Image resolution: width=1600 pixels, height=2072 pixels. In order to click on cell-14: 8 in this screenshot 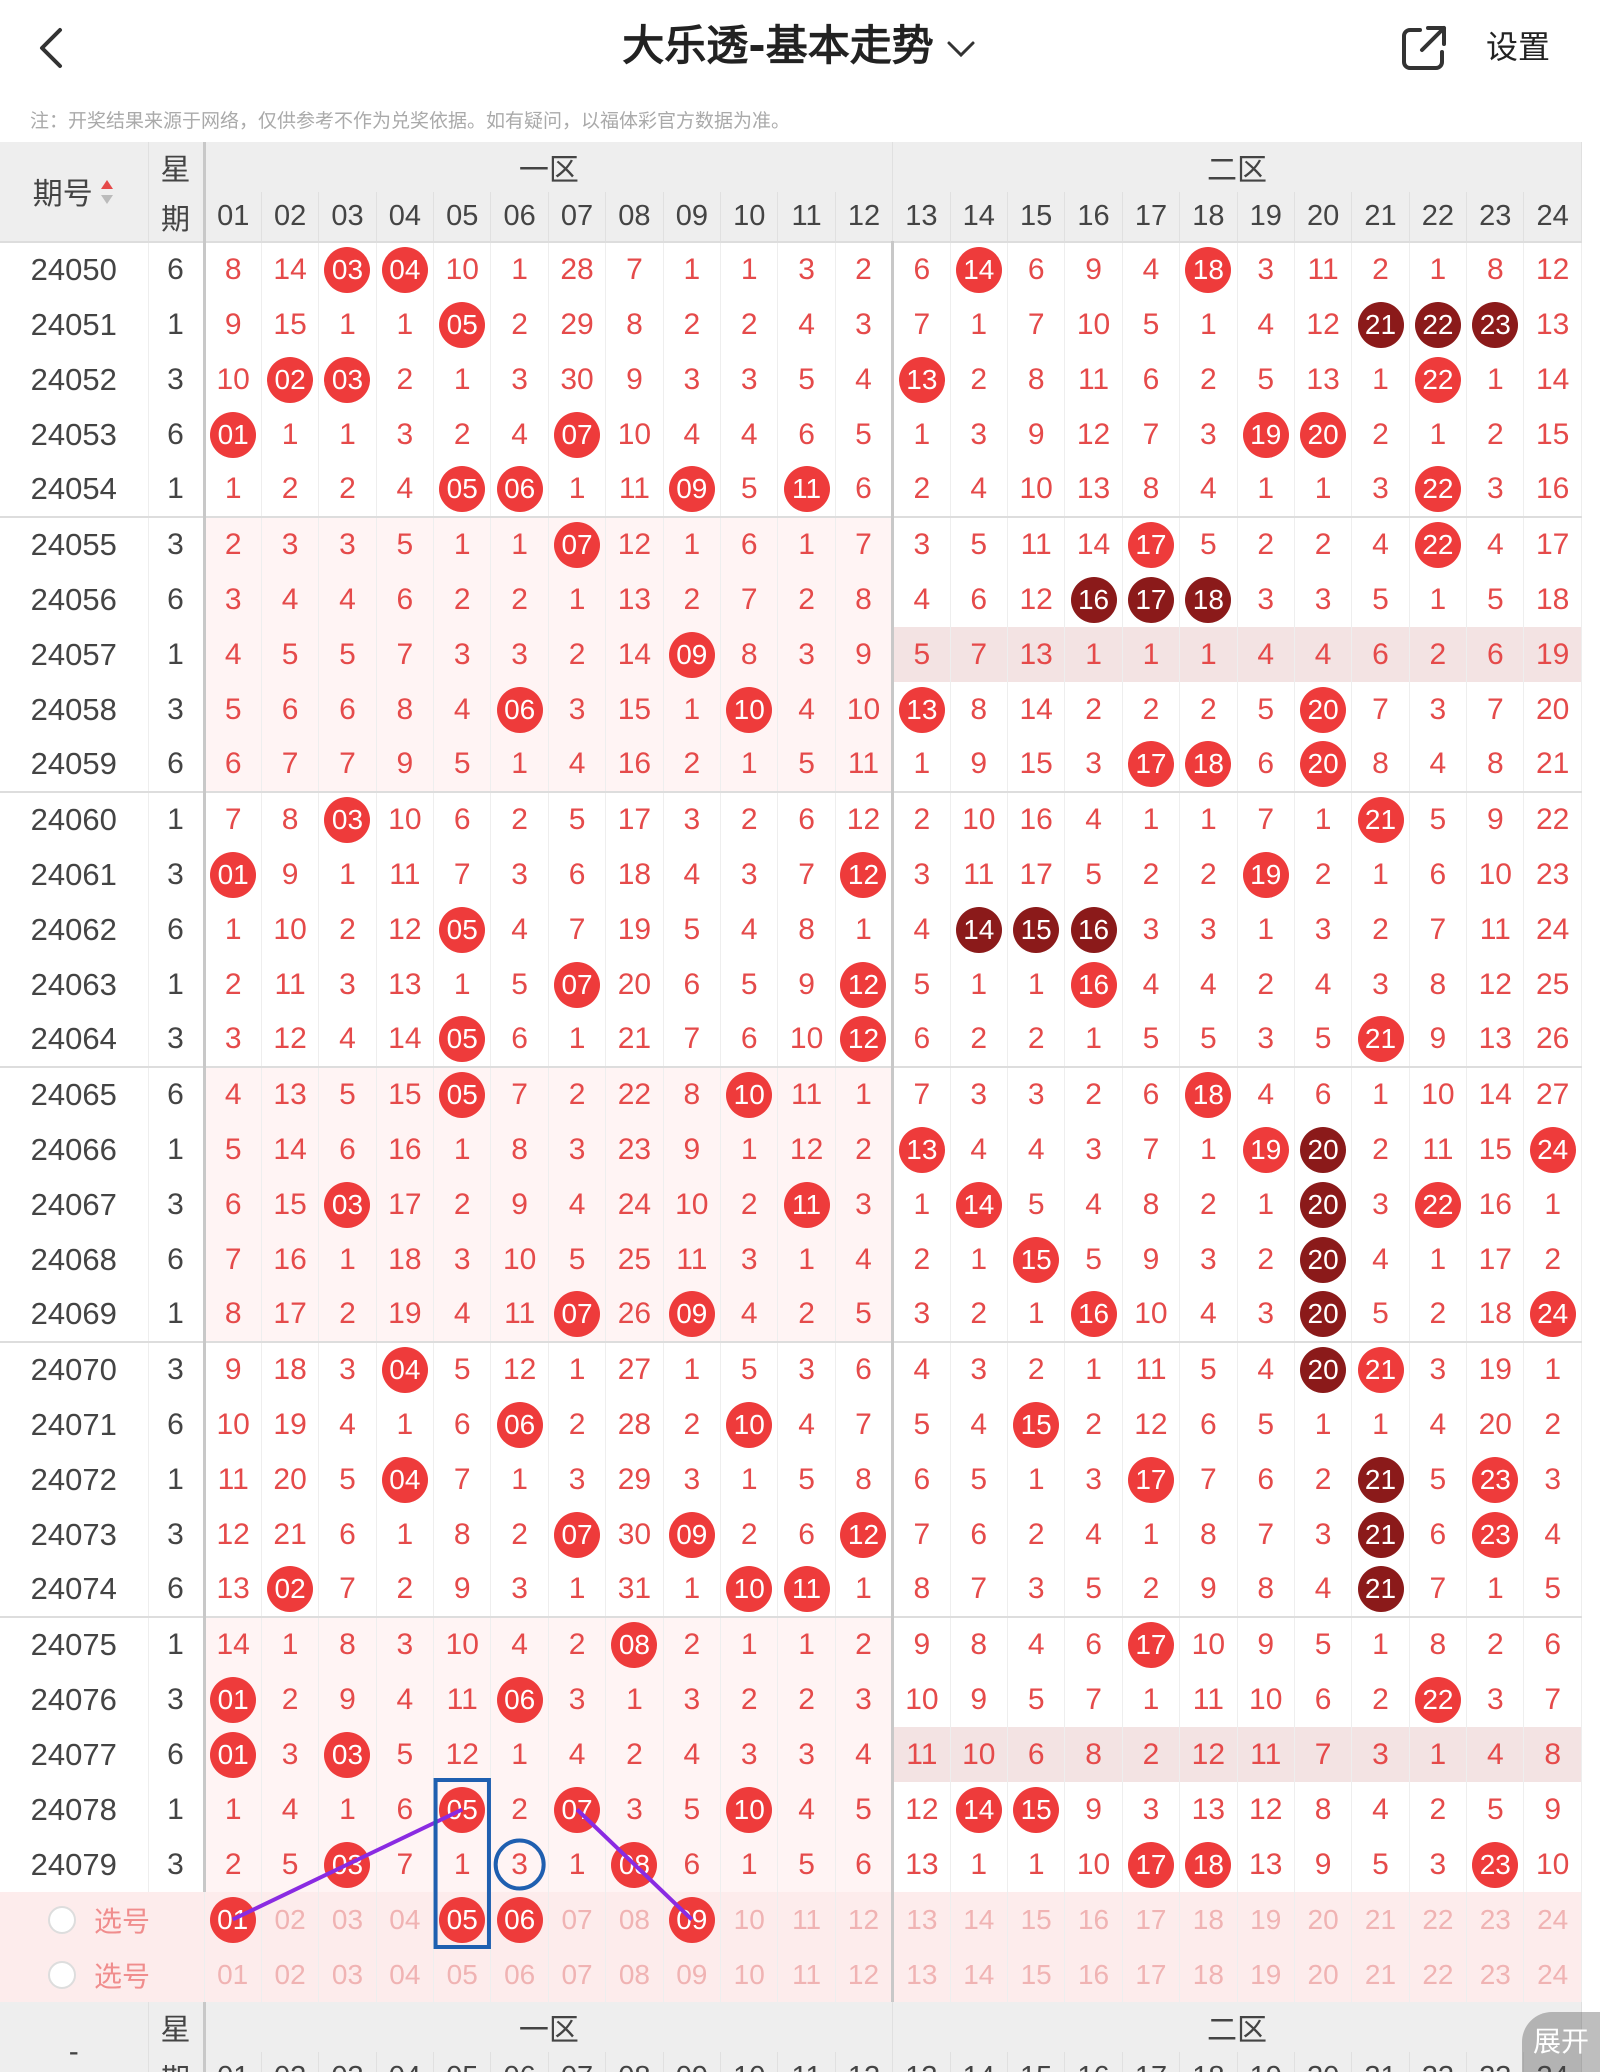, I will do `click(979, 1644)`.